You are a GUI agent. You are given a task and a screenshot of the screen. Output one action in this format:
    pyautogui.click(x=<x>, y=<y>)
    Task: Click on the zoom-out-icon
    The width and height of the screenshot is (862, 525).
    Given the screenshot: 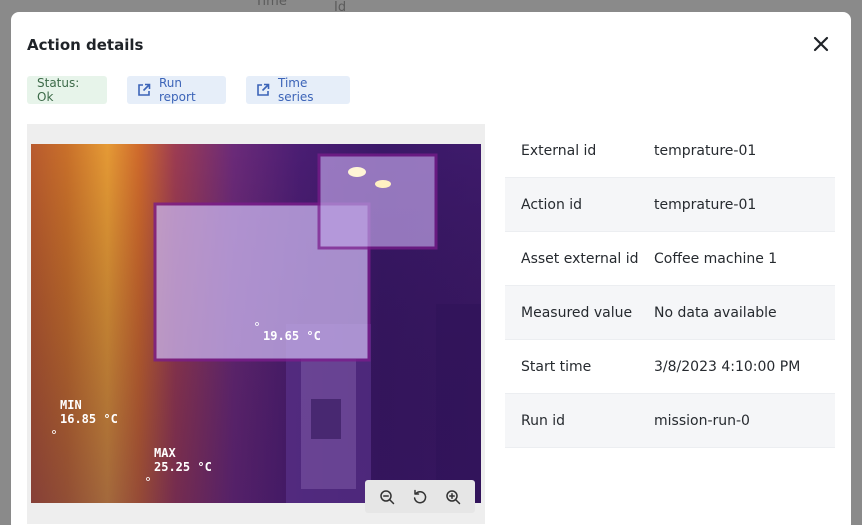 What is the action you would take?
    pyautogui.click(x=387, y=496)
    